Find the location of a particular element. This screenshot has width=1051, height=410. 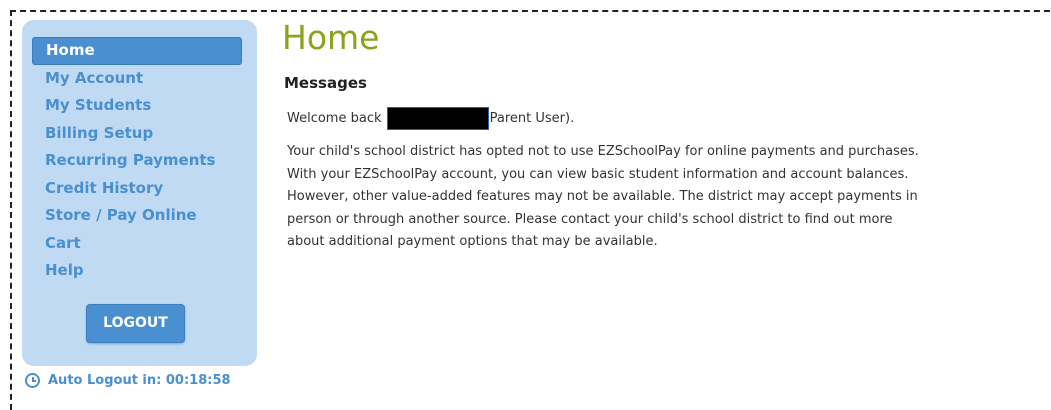

sidebar-item-store-pay-online: Store / Pay Online is located at coordinates (137, 216).